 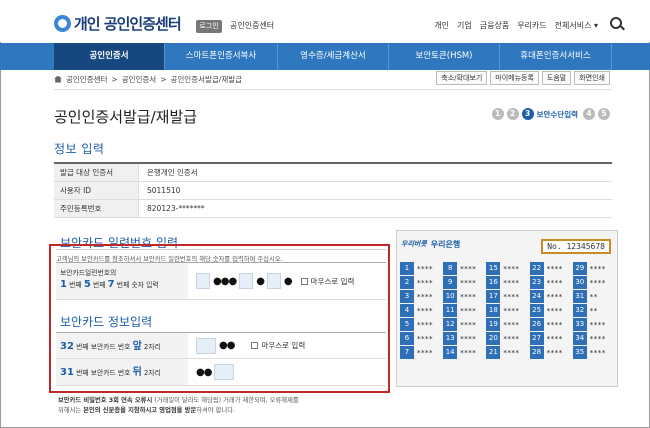 I want to click on card-cell-number: 20, so click(x=493, y=338).